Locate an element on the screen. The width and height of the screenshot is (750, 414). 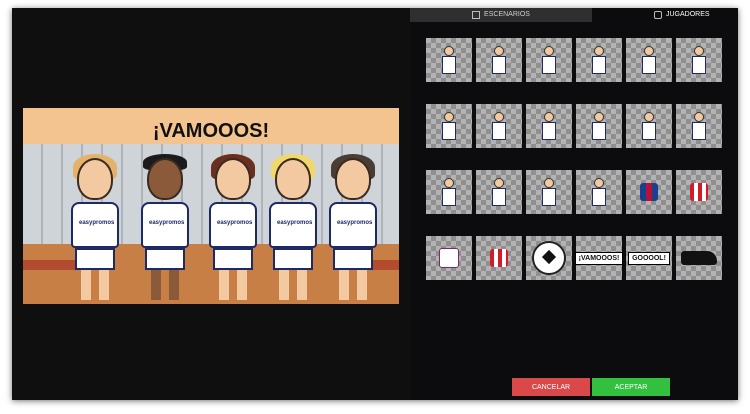
library-item-soccer-boot is located at coordinates (699, 258).